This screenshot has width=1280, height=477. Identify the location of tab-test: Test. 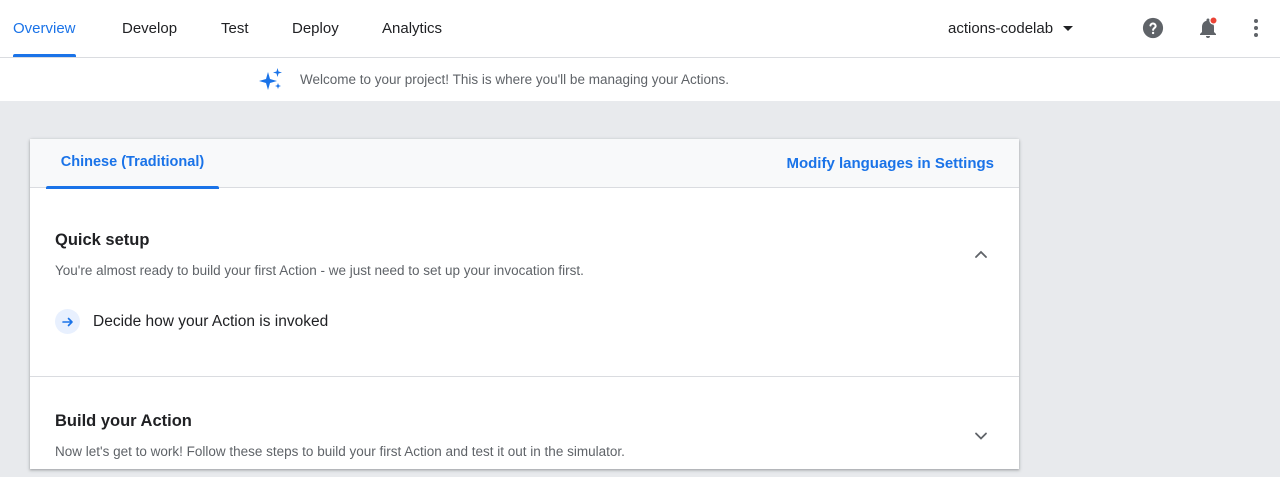
(235, 28).